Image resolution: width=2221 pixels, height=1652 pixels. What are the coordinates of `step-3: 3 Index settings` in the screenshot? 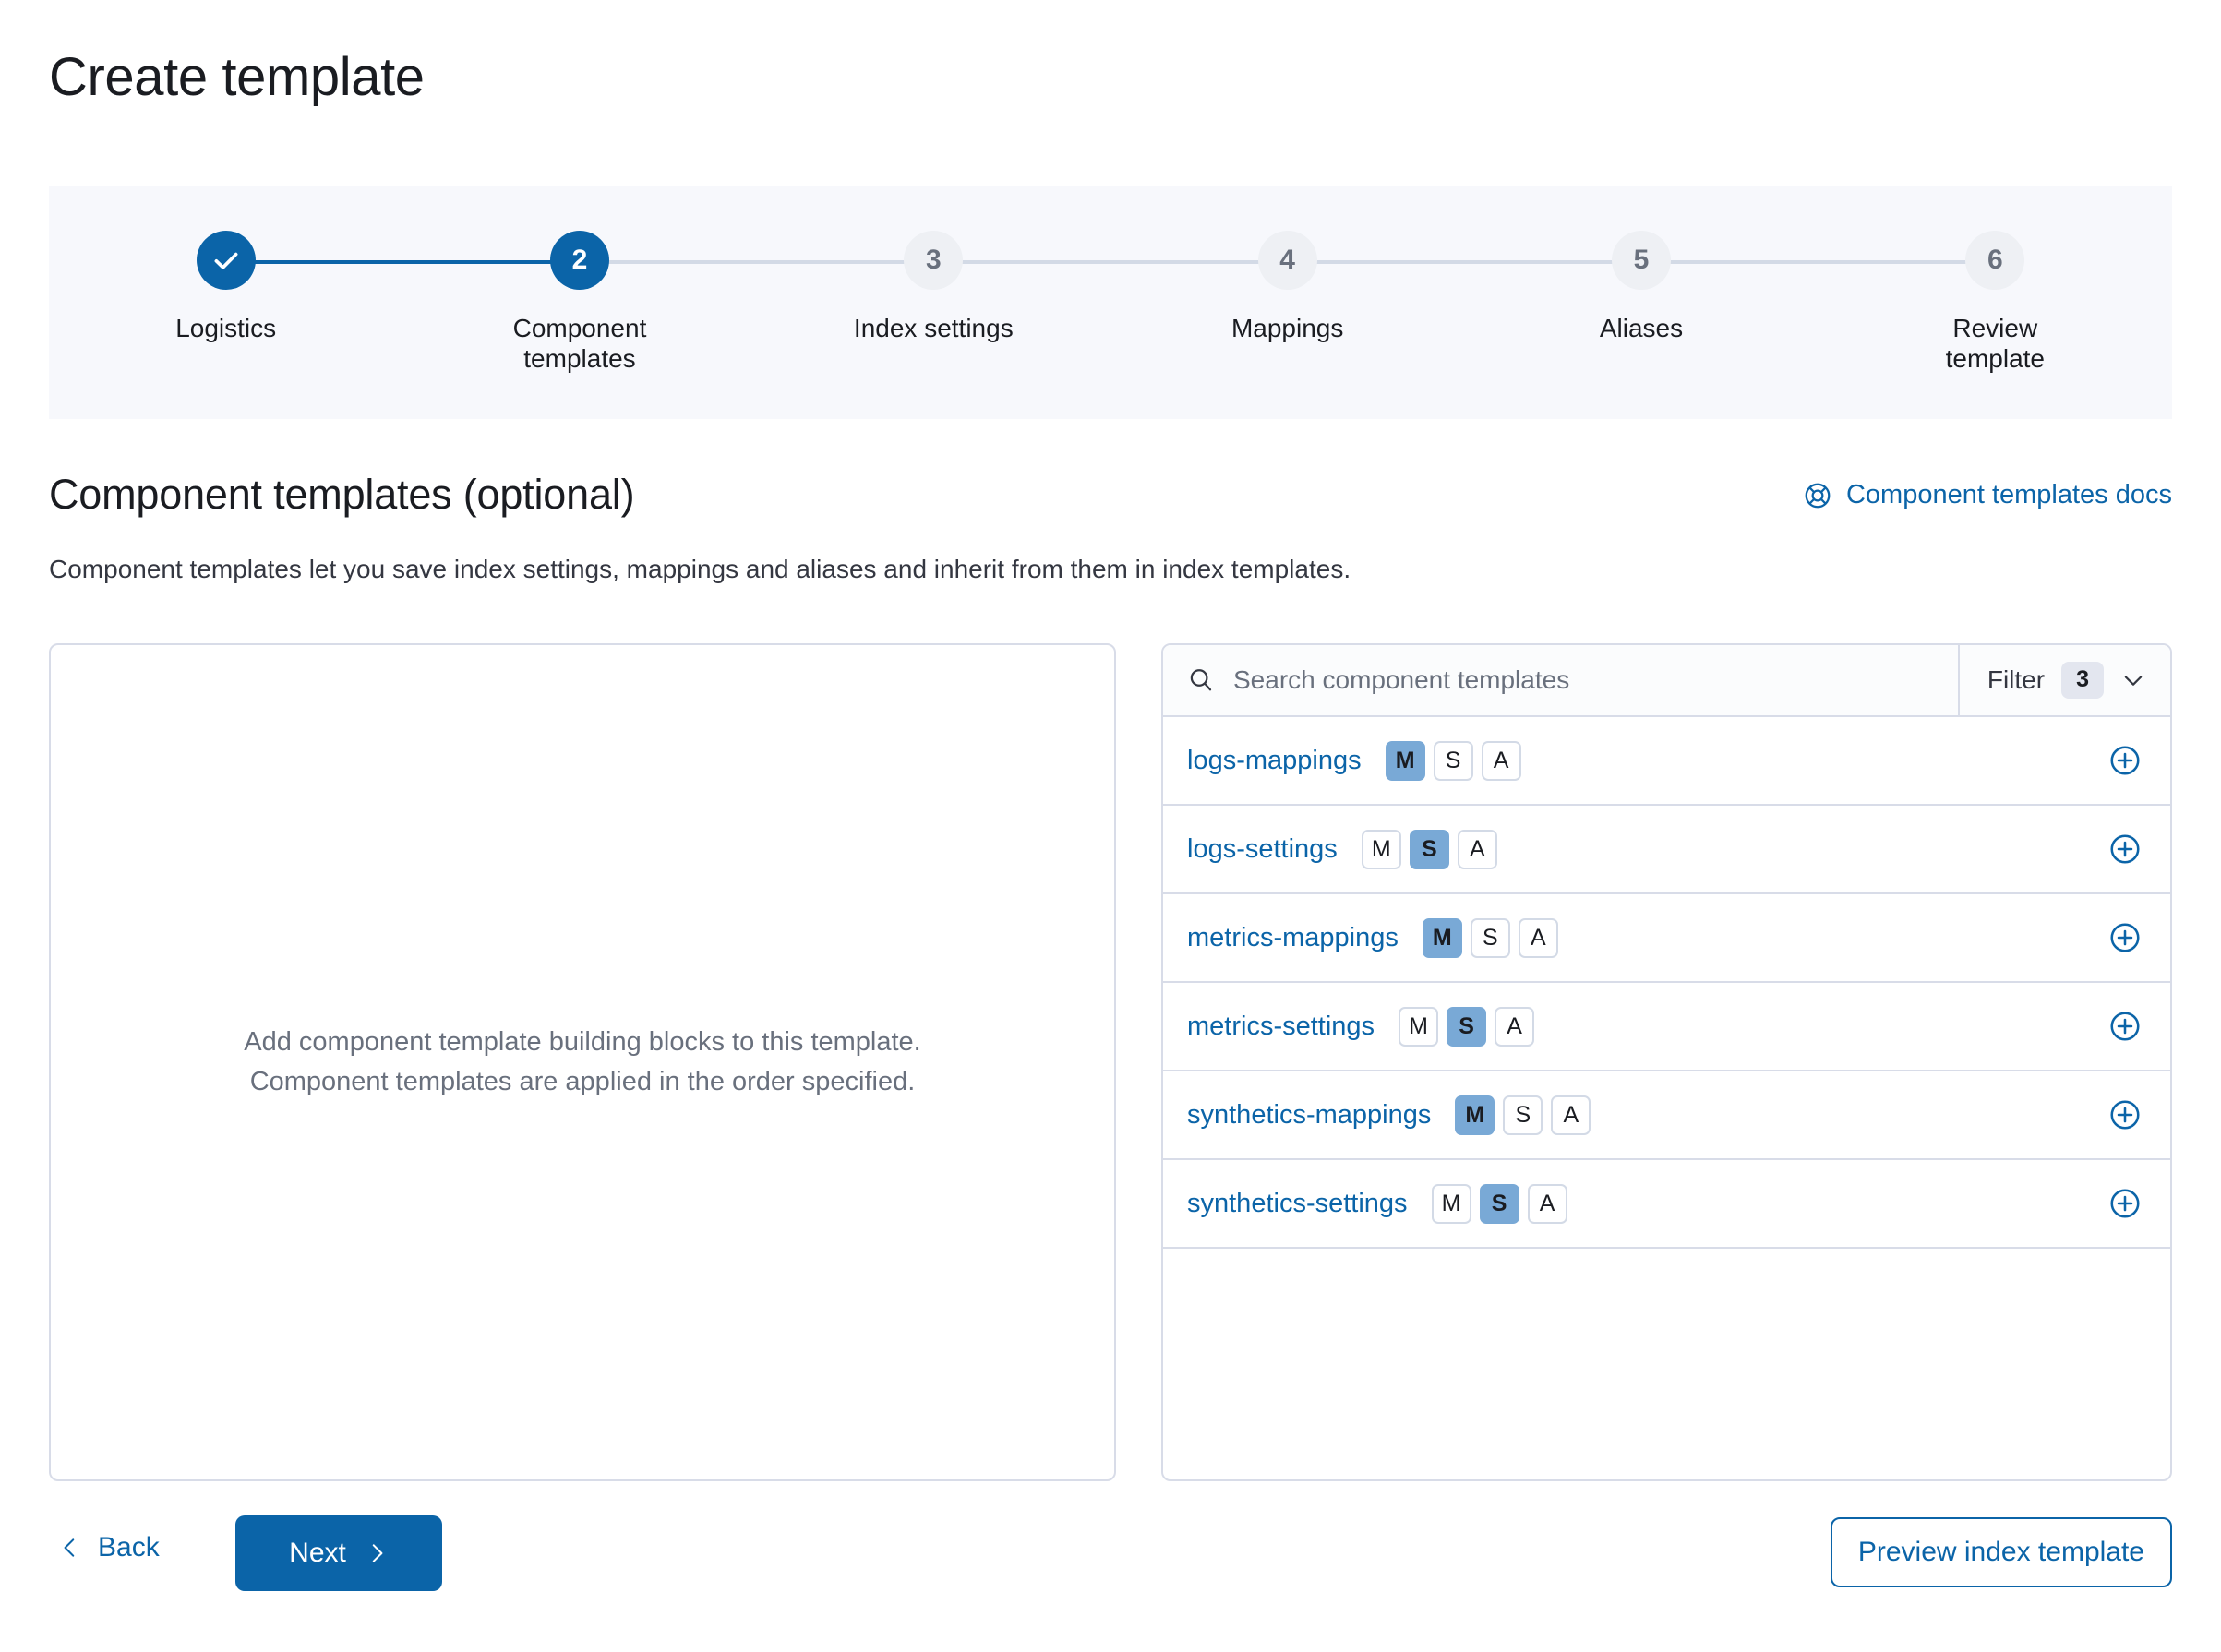 It's located at (933, 265).